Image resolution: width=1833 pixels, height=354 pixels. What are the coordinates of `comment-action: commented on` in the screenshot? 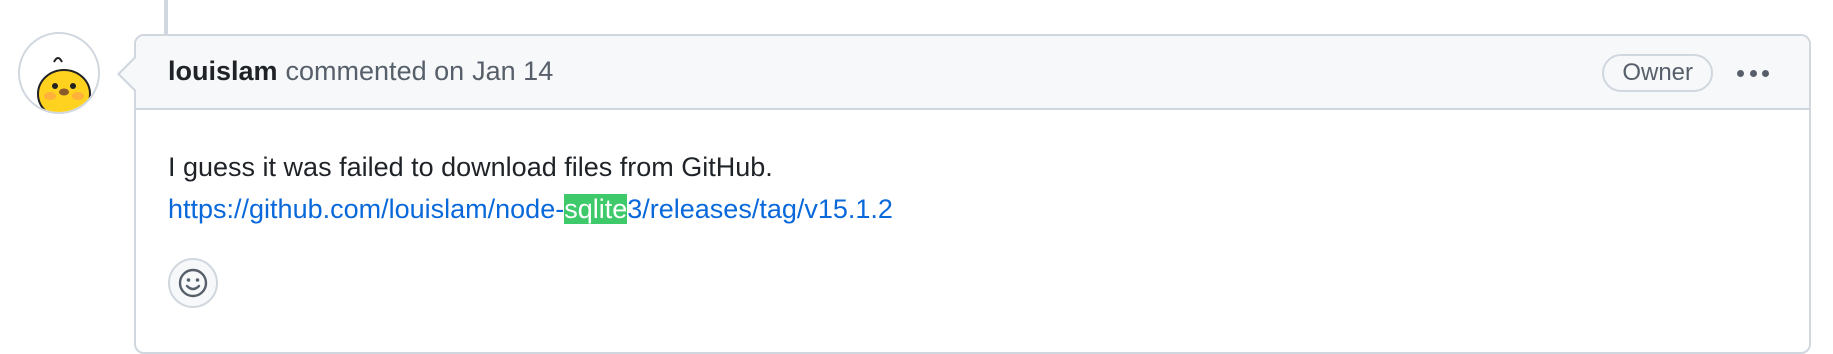 It's located at (375, 71).